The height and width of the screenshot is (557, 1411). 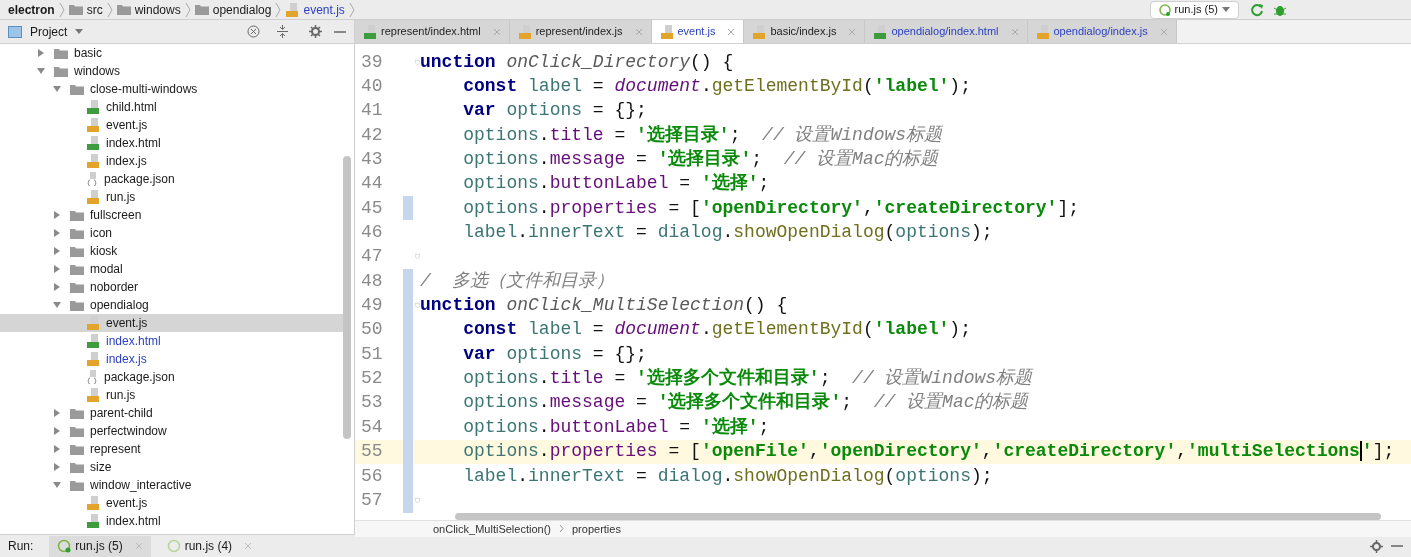 What do you see at coordinates (1194, 9) in the screenshot?
I see `run-config-dropdown: run.js (5)` at bounding box center [1194, 9].